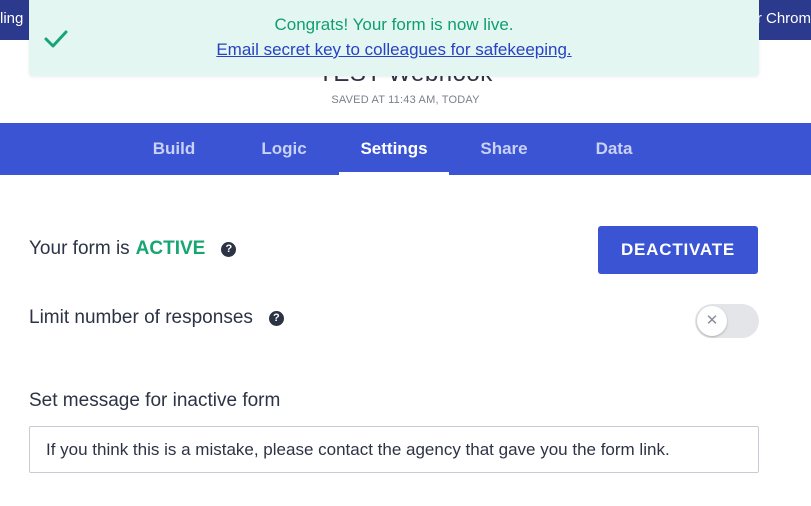 The height and width of the screenshot is (506, 811). I want to click on limit-responses-label: Limit number of responses, so click(141, 317).